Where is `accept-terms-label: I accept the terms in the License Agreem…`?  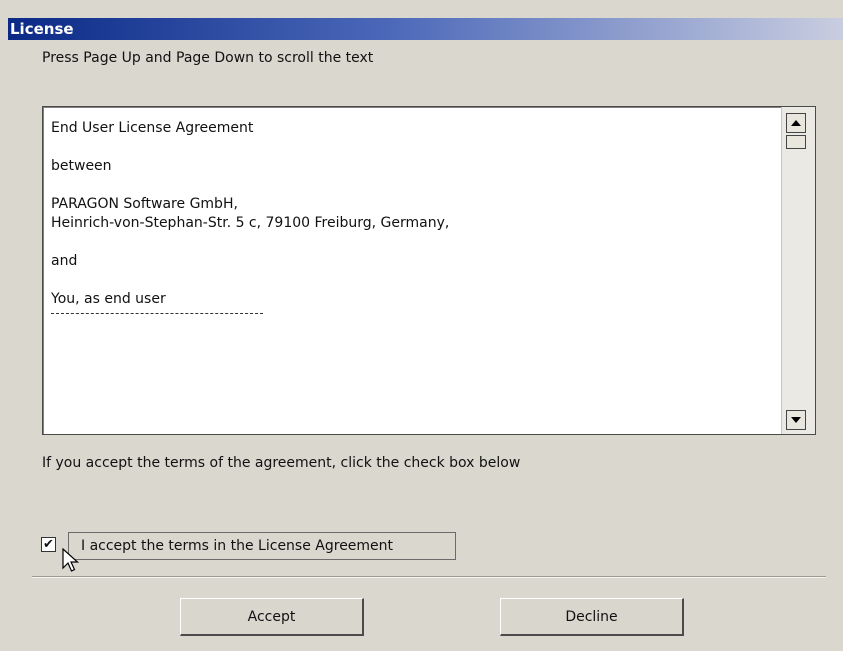 accept-terms-label: I accept the terms in the License Agreem… is located at coordinates (262, 546).